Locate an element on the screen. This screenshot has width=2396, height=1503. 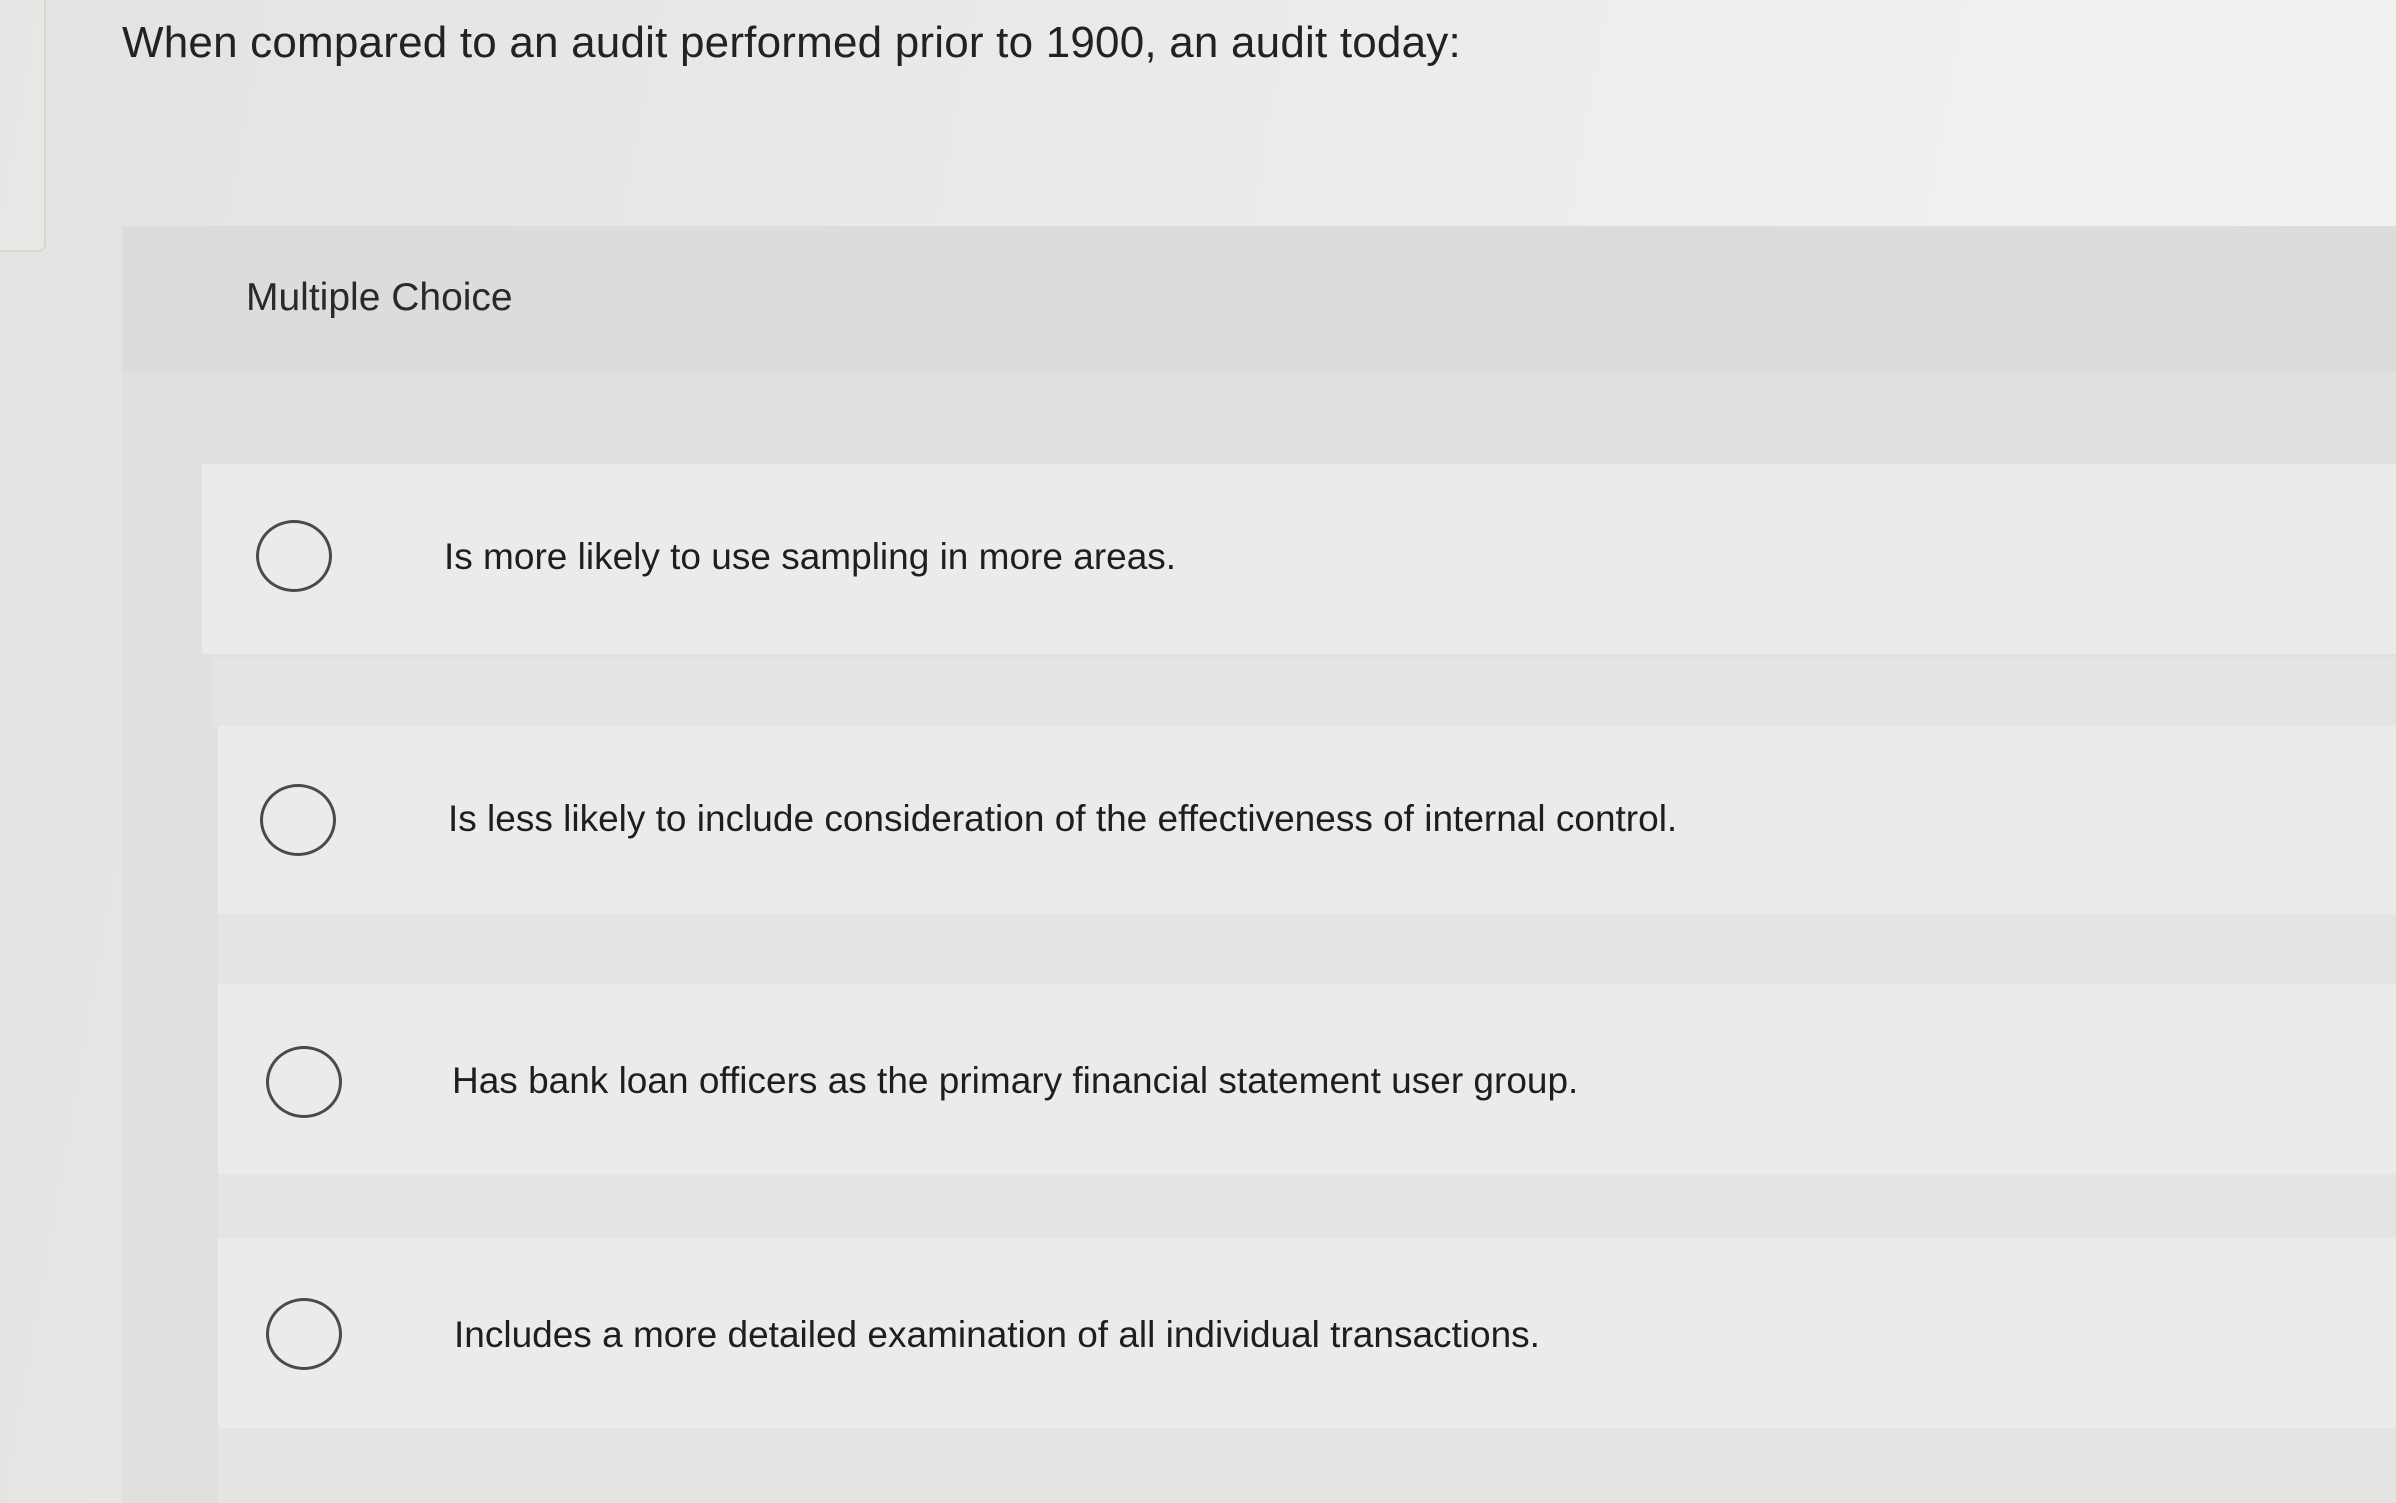
left-panel-edge is located at coordinates (23, 126).